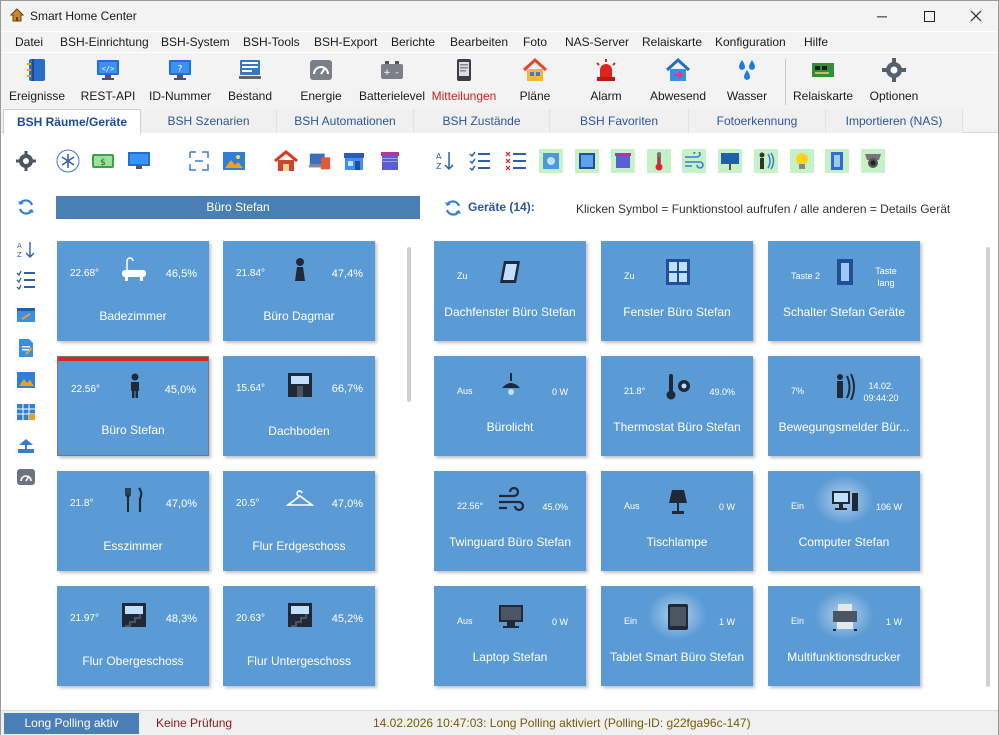 This screenshot has width=999, height=735. I want to click on room-tile-buero-stefan: 22.56° 45,0% Büro Stefan, so click(133, 406).